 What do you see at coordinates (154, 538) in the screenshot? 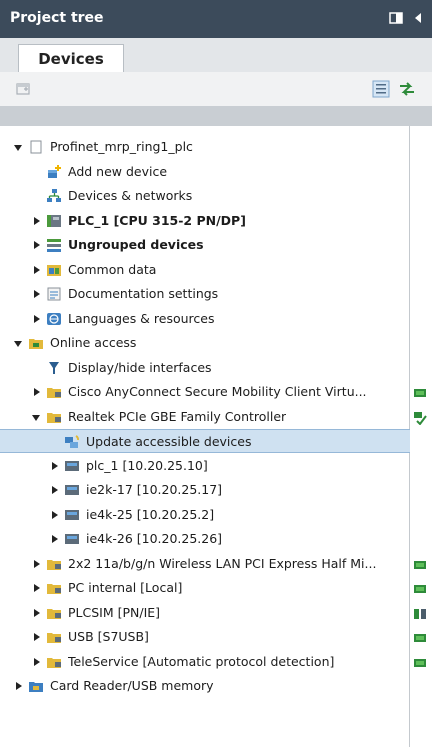
I see `tree-item-label: ie4k-26 [10.20.25.26]` at bounding box center [154, 538].